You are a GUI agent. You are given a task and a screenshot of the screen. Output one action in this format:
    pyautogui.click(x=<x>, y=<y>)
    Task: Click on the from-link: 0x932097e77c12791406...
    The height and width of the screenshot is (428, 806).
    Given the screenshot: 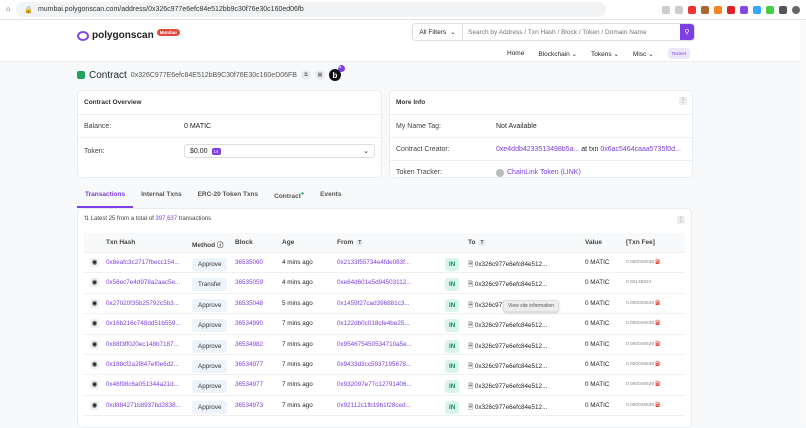 What is the action you would take?
    pyautogui.click(x=374, y=384)
    